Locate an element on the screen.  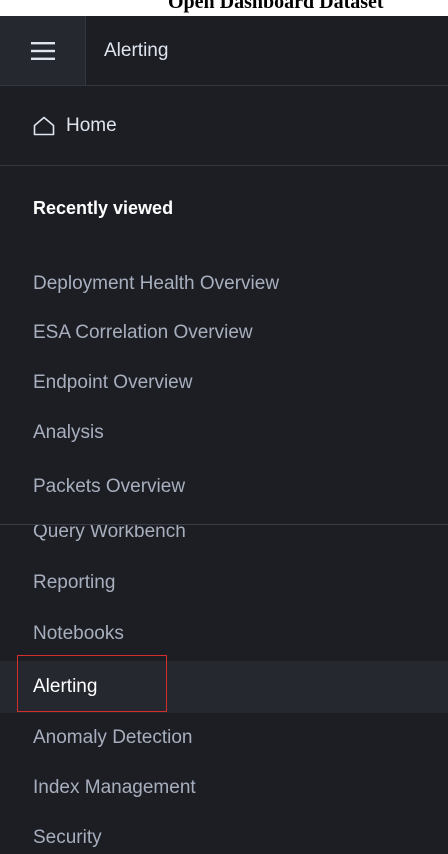
plugin-item-alerting: Alerting is located at coordinates (224, 687).